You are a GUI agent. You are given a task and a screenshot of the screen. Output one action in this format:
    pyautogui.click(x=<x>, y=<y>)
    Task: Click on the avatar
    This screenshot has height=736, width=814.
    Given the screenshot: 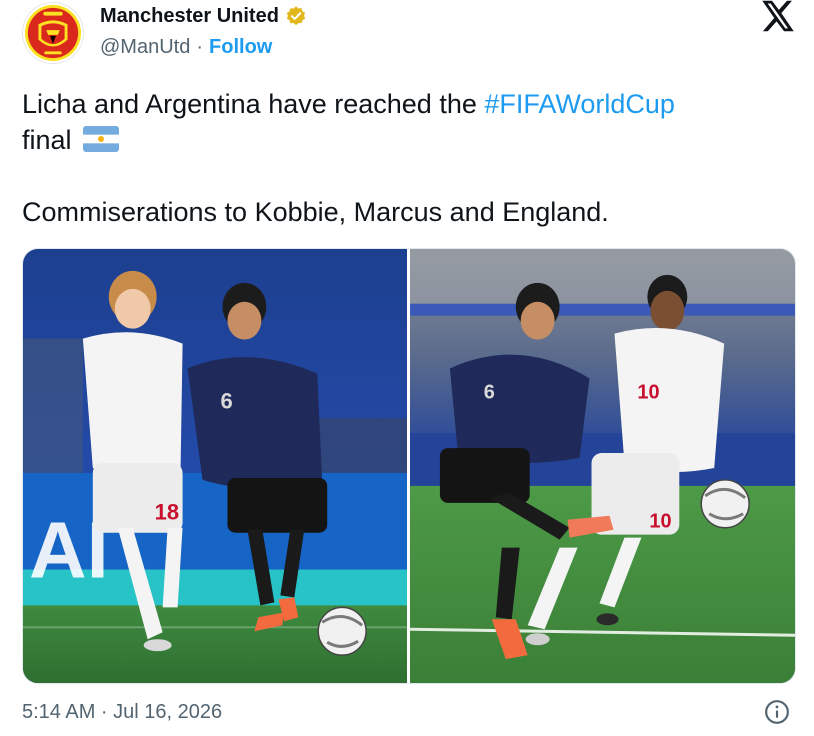 What is the action you would take?
    pyautogui.click(x=53, y=33)
    